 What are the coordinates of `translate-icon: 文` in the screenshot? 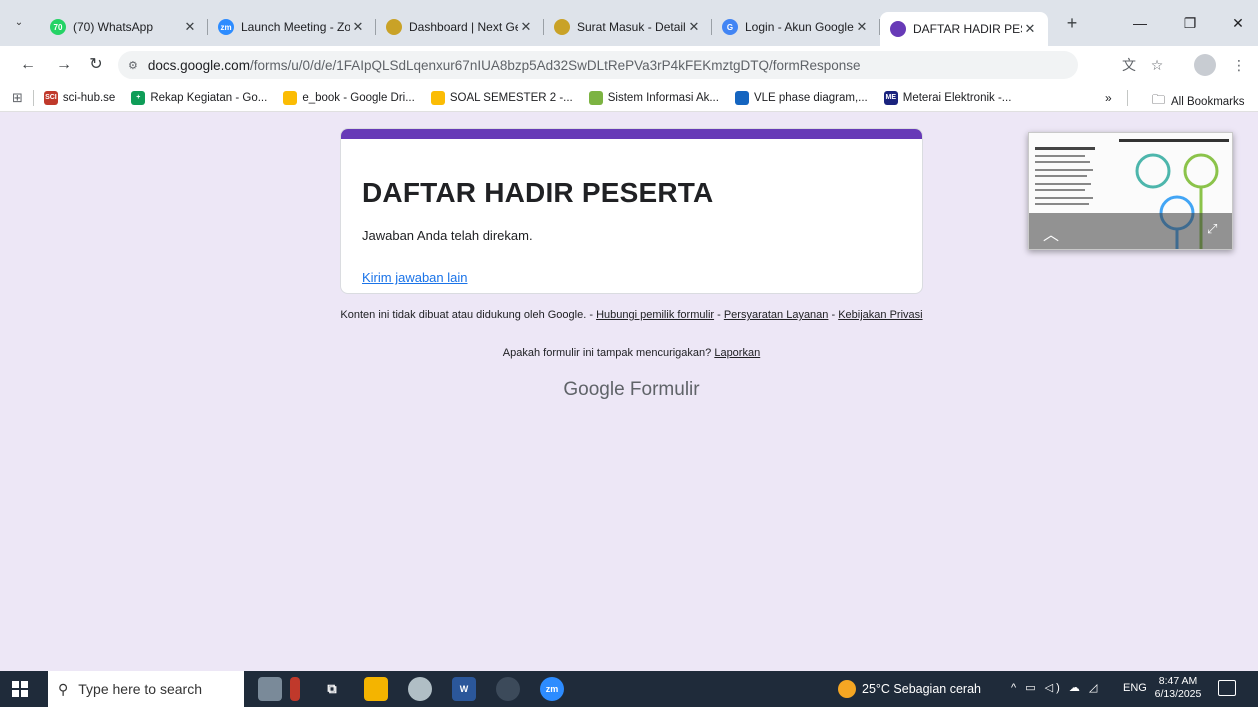 It's located at (1129, 65).